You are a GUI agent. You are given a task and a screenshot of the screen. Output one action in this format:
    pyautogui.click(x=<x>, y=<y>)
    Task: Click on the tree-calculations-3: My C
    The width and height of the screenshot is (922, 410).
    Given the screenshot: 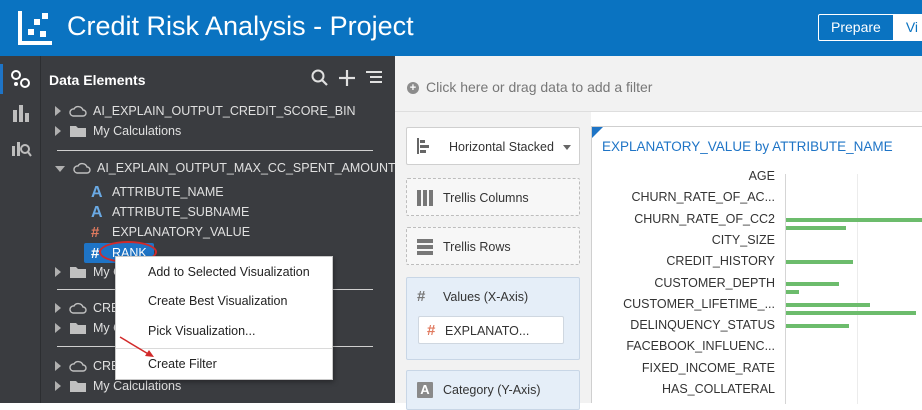 What is the action you would take?
    pyautogui.click(x=88, y=328)
    